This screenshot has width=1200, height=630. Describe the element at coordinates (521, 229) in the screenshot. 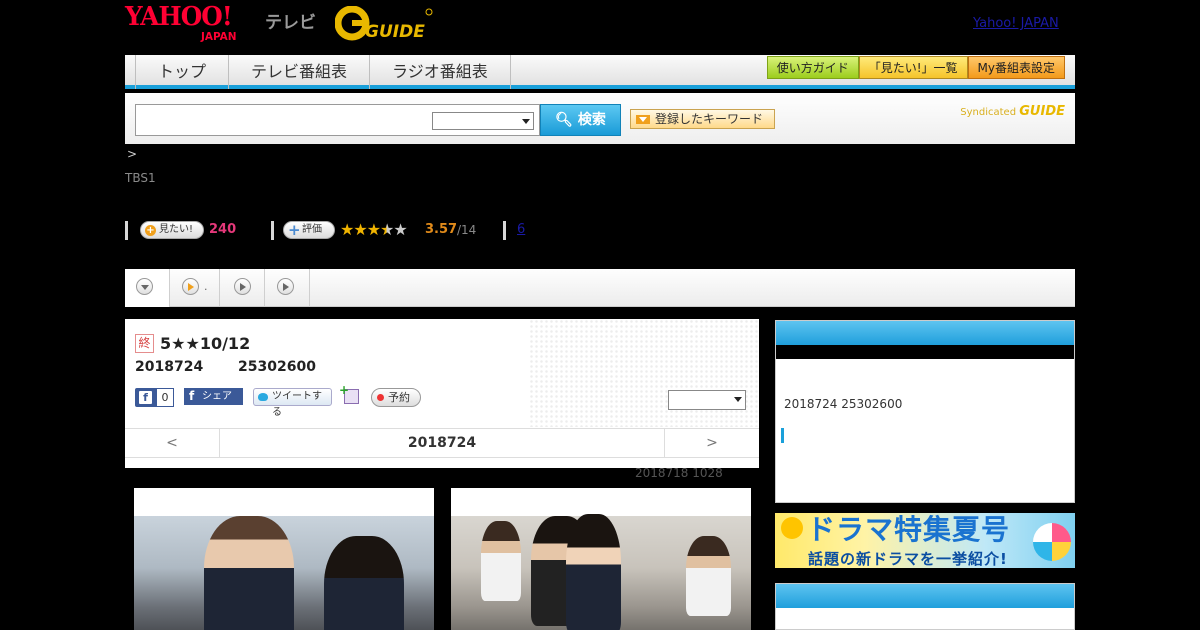

I see `reviews-link: 6` at that location.